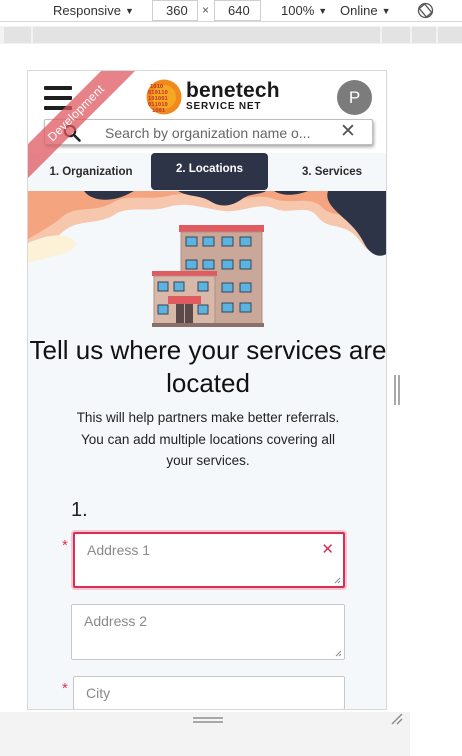  What do you see at coordinates (298, 10) in the screenshot?
I see `zoom-label: 100%` at bounding box center [298, 10].